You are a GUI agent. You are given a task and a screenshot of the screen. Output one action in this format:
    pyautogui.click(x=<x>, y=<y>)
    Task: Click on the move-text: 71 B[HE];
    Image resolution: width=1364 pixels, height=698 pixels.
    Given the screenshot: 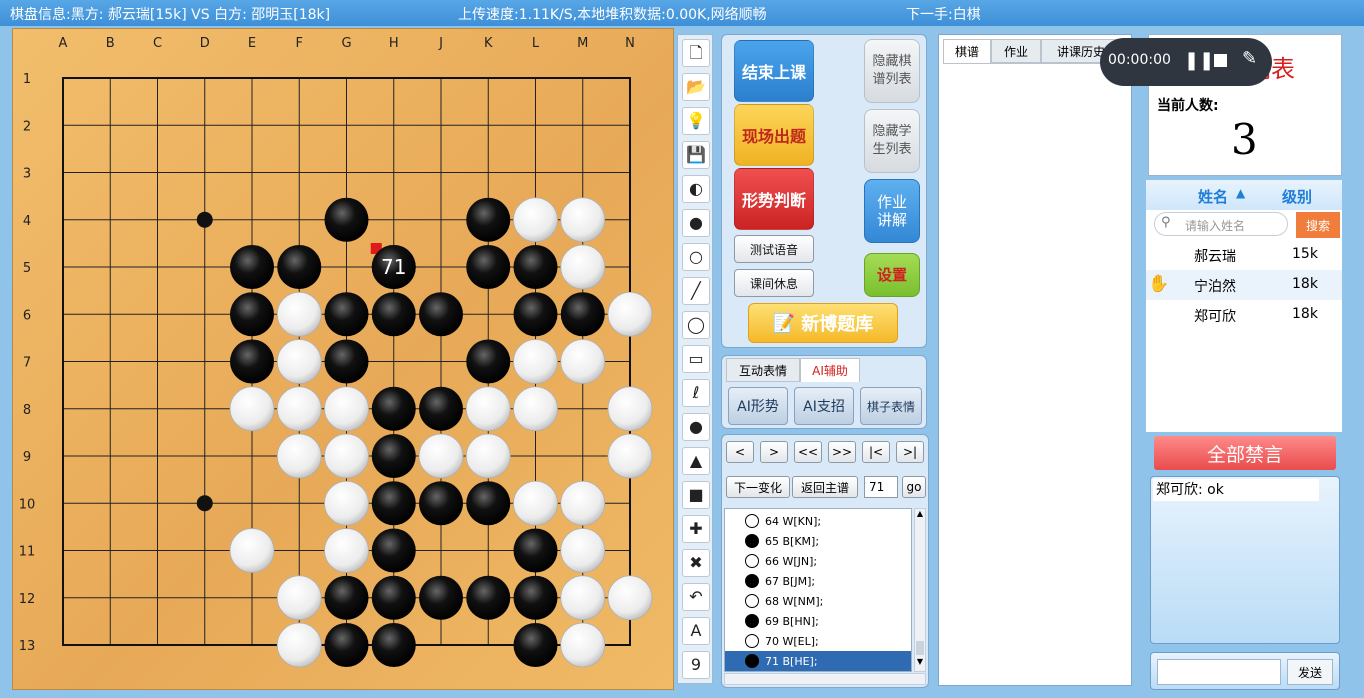 What is the action you would take?
    pyautogui.click(x=791, y=661)
    